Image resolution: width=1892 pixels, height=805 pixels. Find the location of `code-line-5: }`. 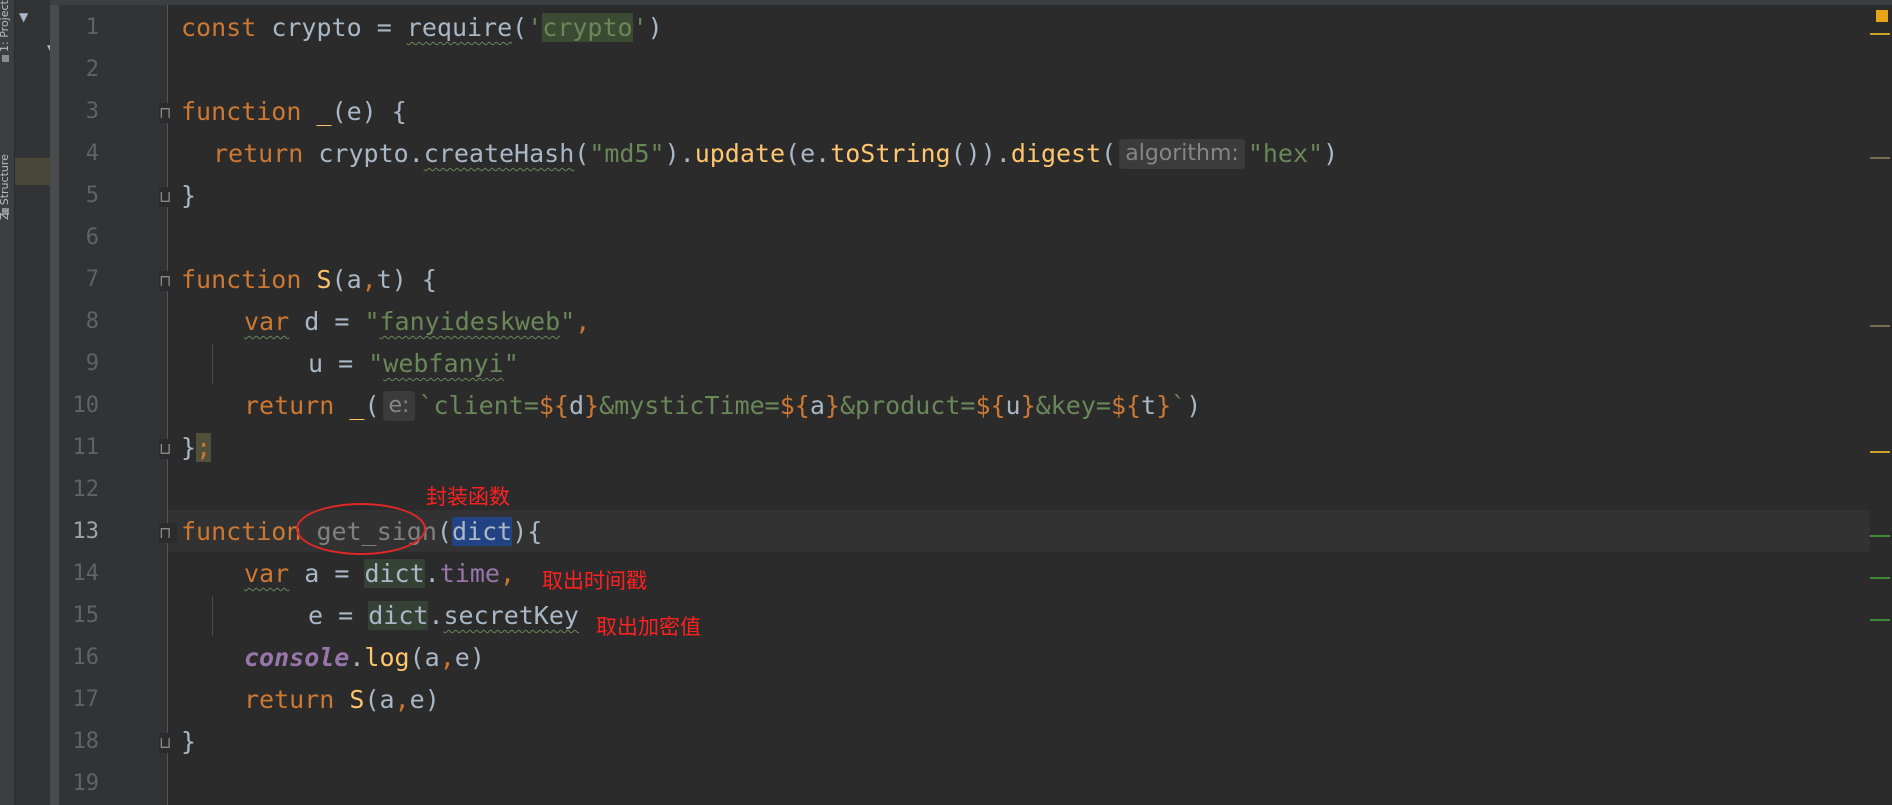

code-line-5: } is located at coordinates (188, 196).